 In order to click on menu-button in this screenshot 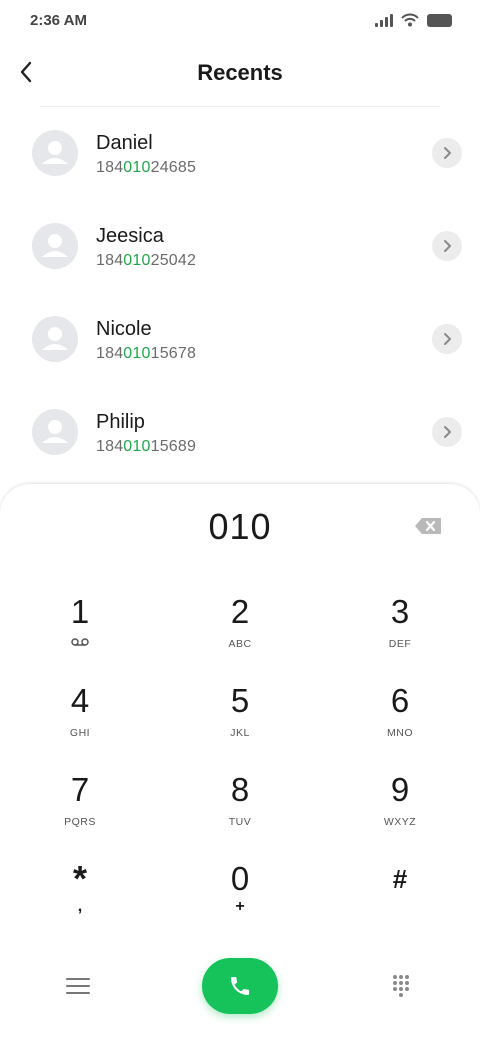, I will do `click(78, 988)`.